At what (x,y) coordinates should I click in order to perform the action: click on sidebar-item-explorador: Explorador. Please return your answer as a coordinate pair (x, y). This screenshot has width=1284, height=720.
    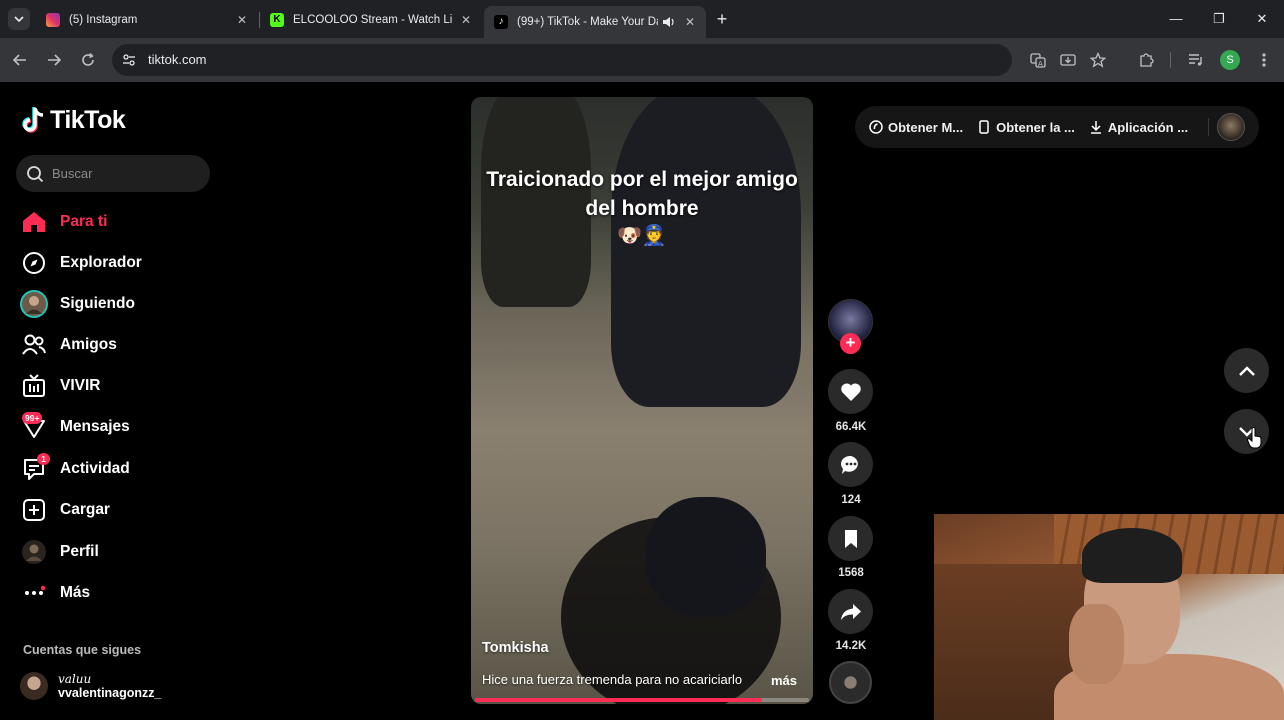
    Looking at the image, I should click on (115, 263).